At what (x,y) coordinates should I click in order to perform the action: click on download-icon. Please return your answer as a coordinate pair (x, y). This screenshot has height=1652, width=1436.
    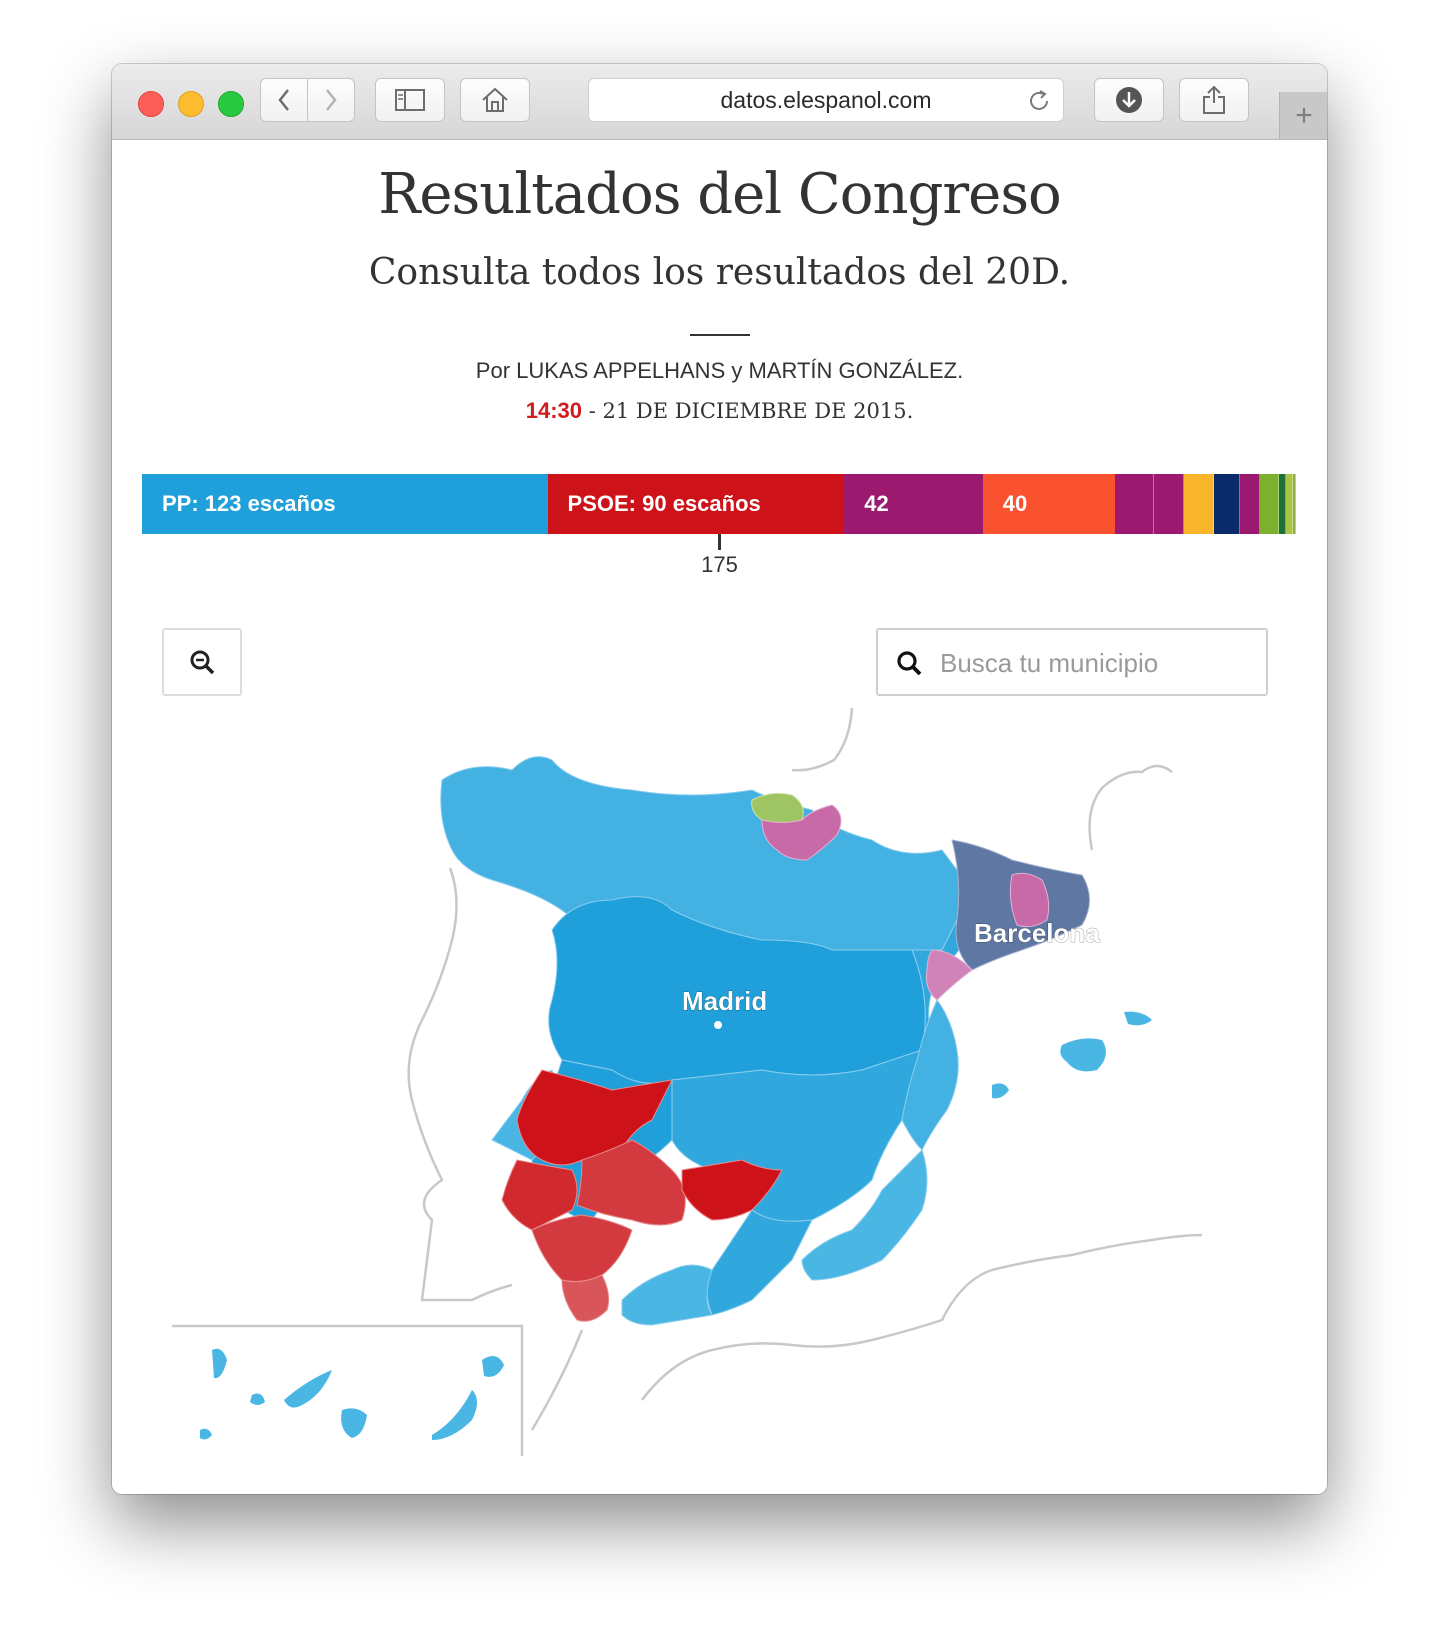
    Looking at the image, I should click on (1129, 100).